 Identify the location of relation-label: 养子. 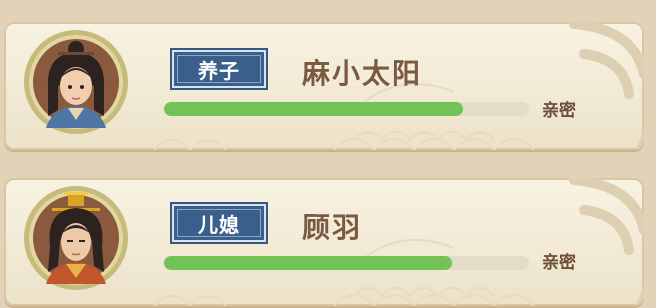
(219, 70).